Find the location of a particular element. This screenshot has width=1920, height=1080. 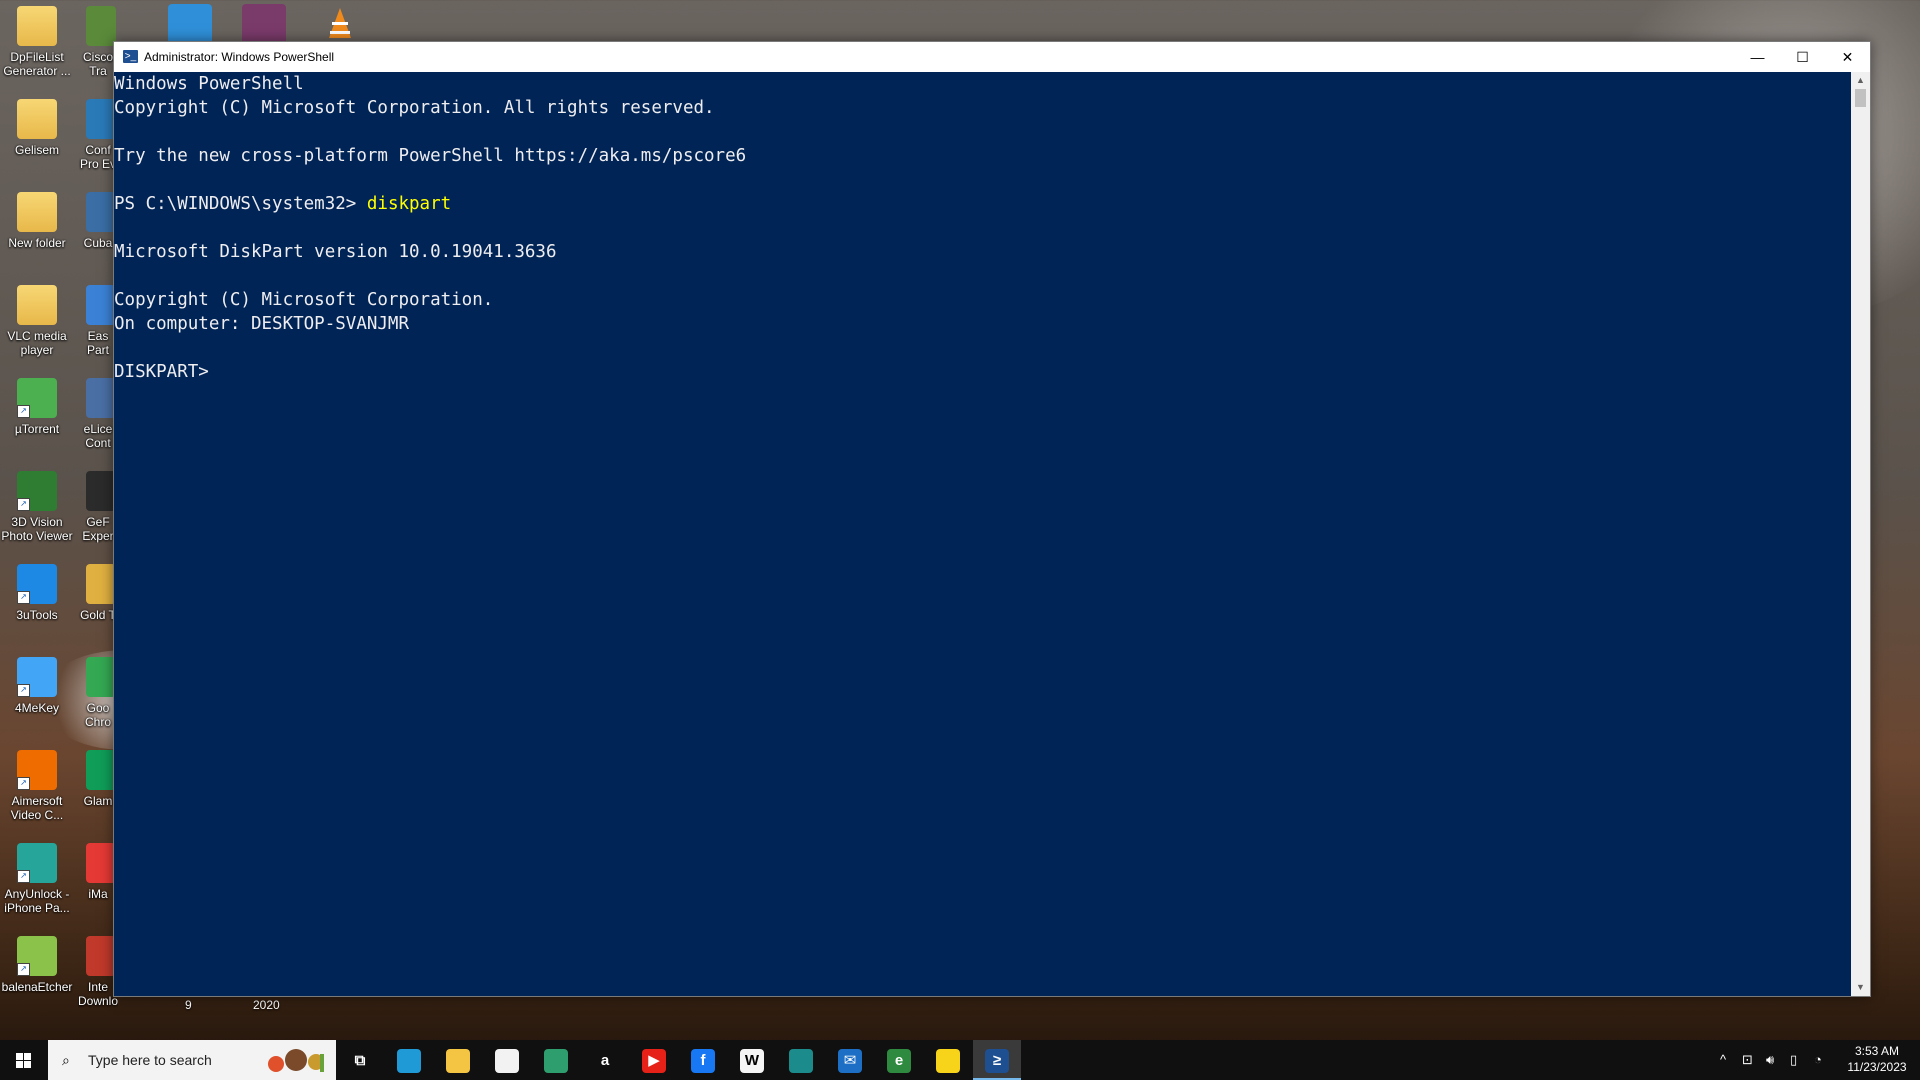

window-title: Administrator: Windows PowerShell is located at coordinates (239, 57).